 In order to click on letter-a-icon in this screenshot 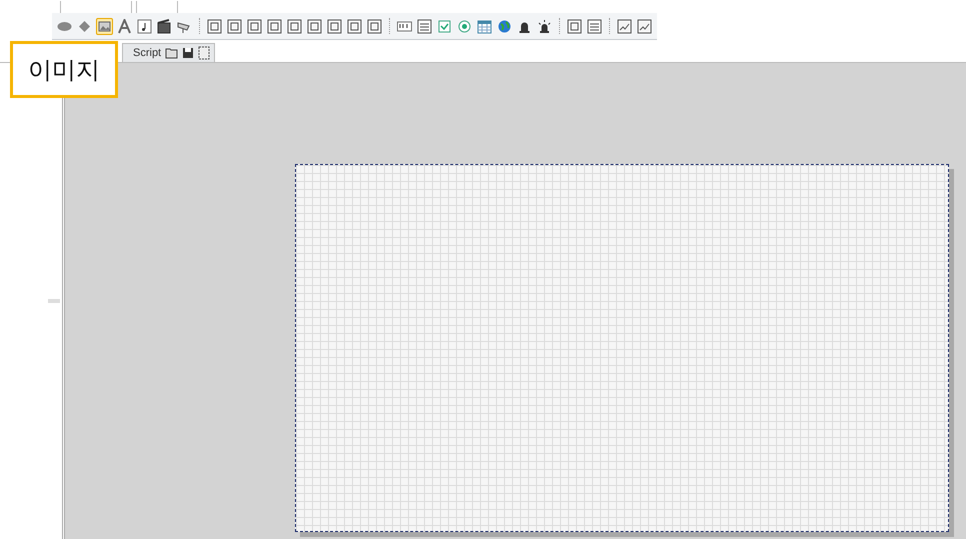, I will do `click(124, 26)`.